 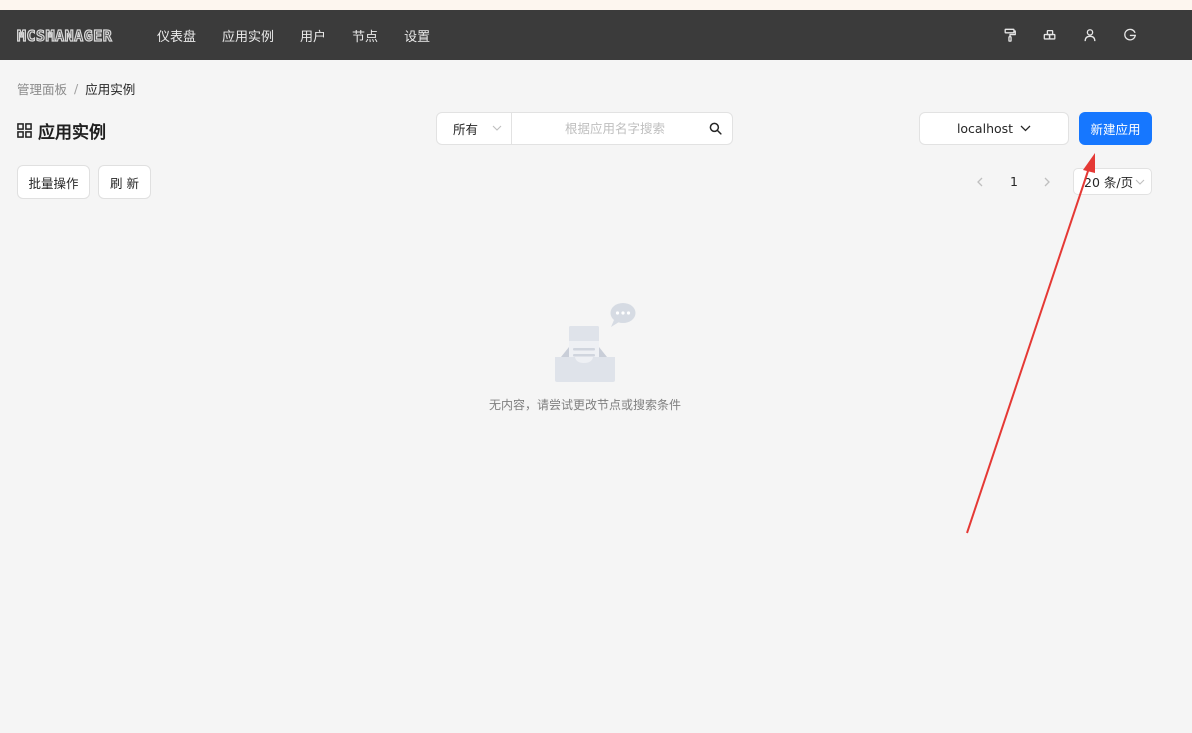 I want to click on page-title: 应用实例, so click(x=61, y=130).